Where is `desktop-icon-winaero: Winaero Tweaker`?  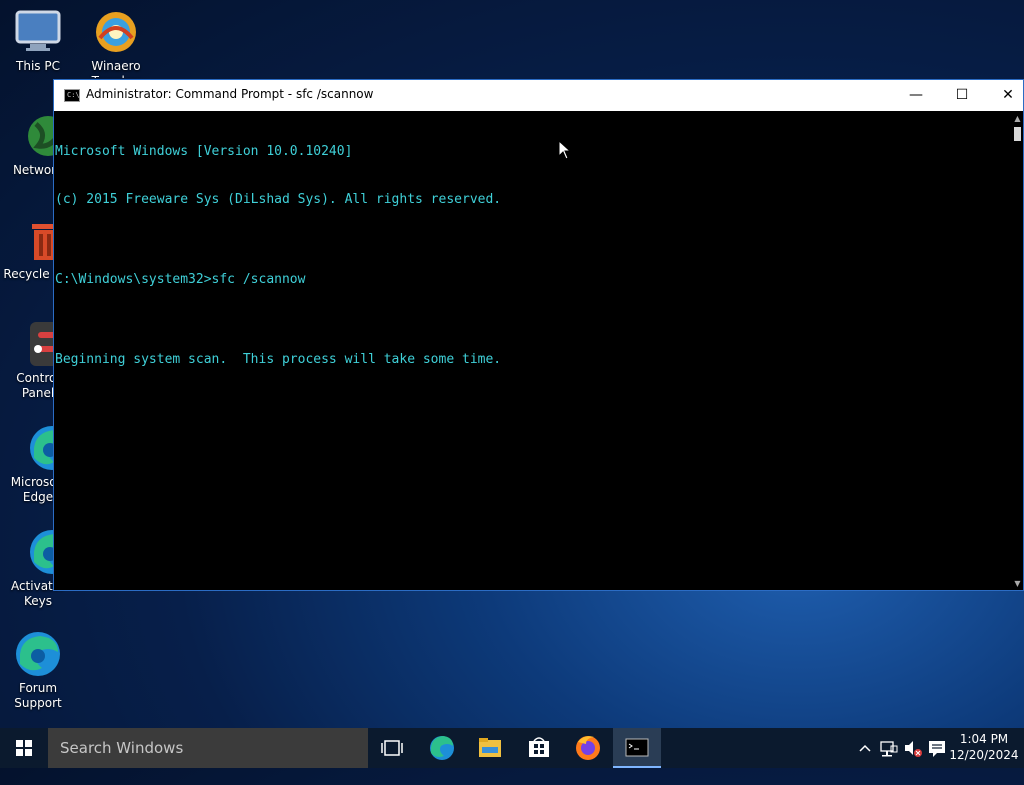 desktop-icon-winaero: Winaero Tweaker is located at coordinates (116, 43).